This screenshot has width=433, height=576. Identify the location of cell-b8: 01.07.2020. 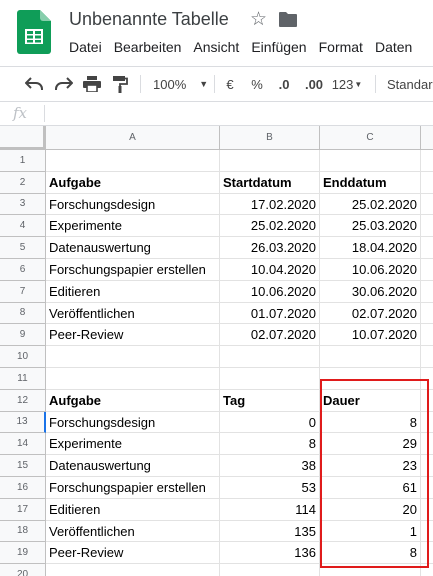
(270, 313).